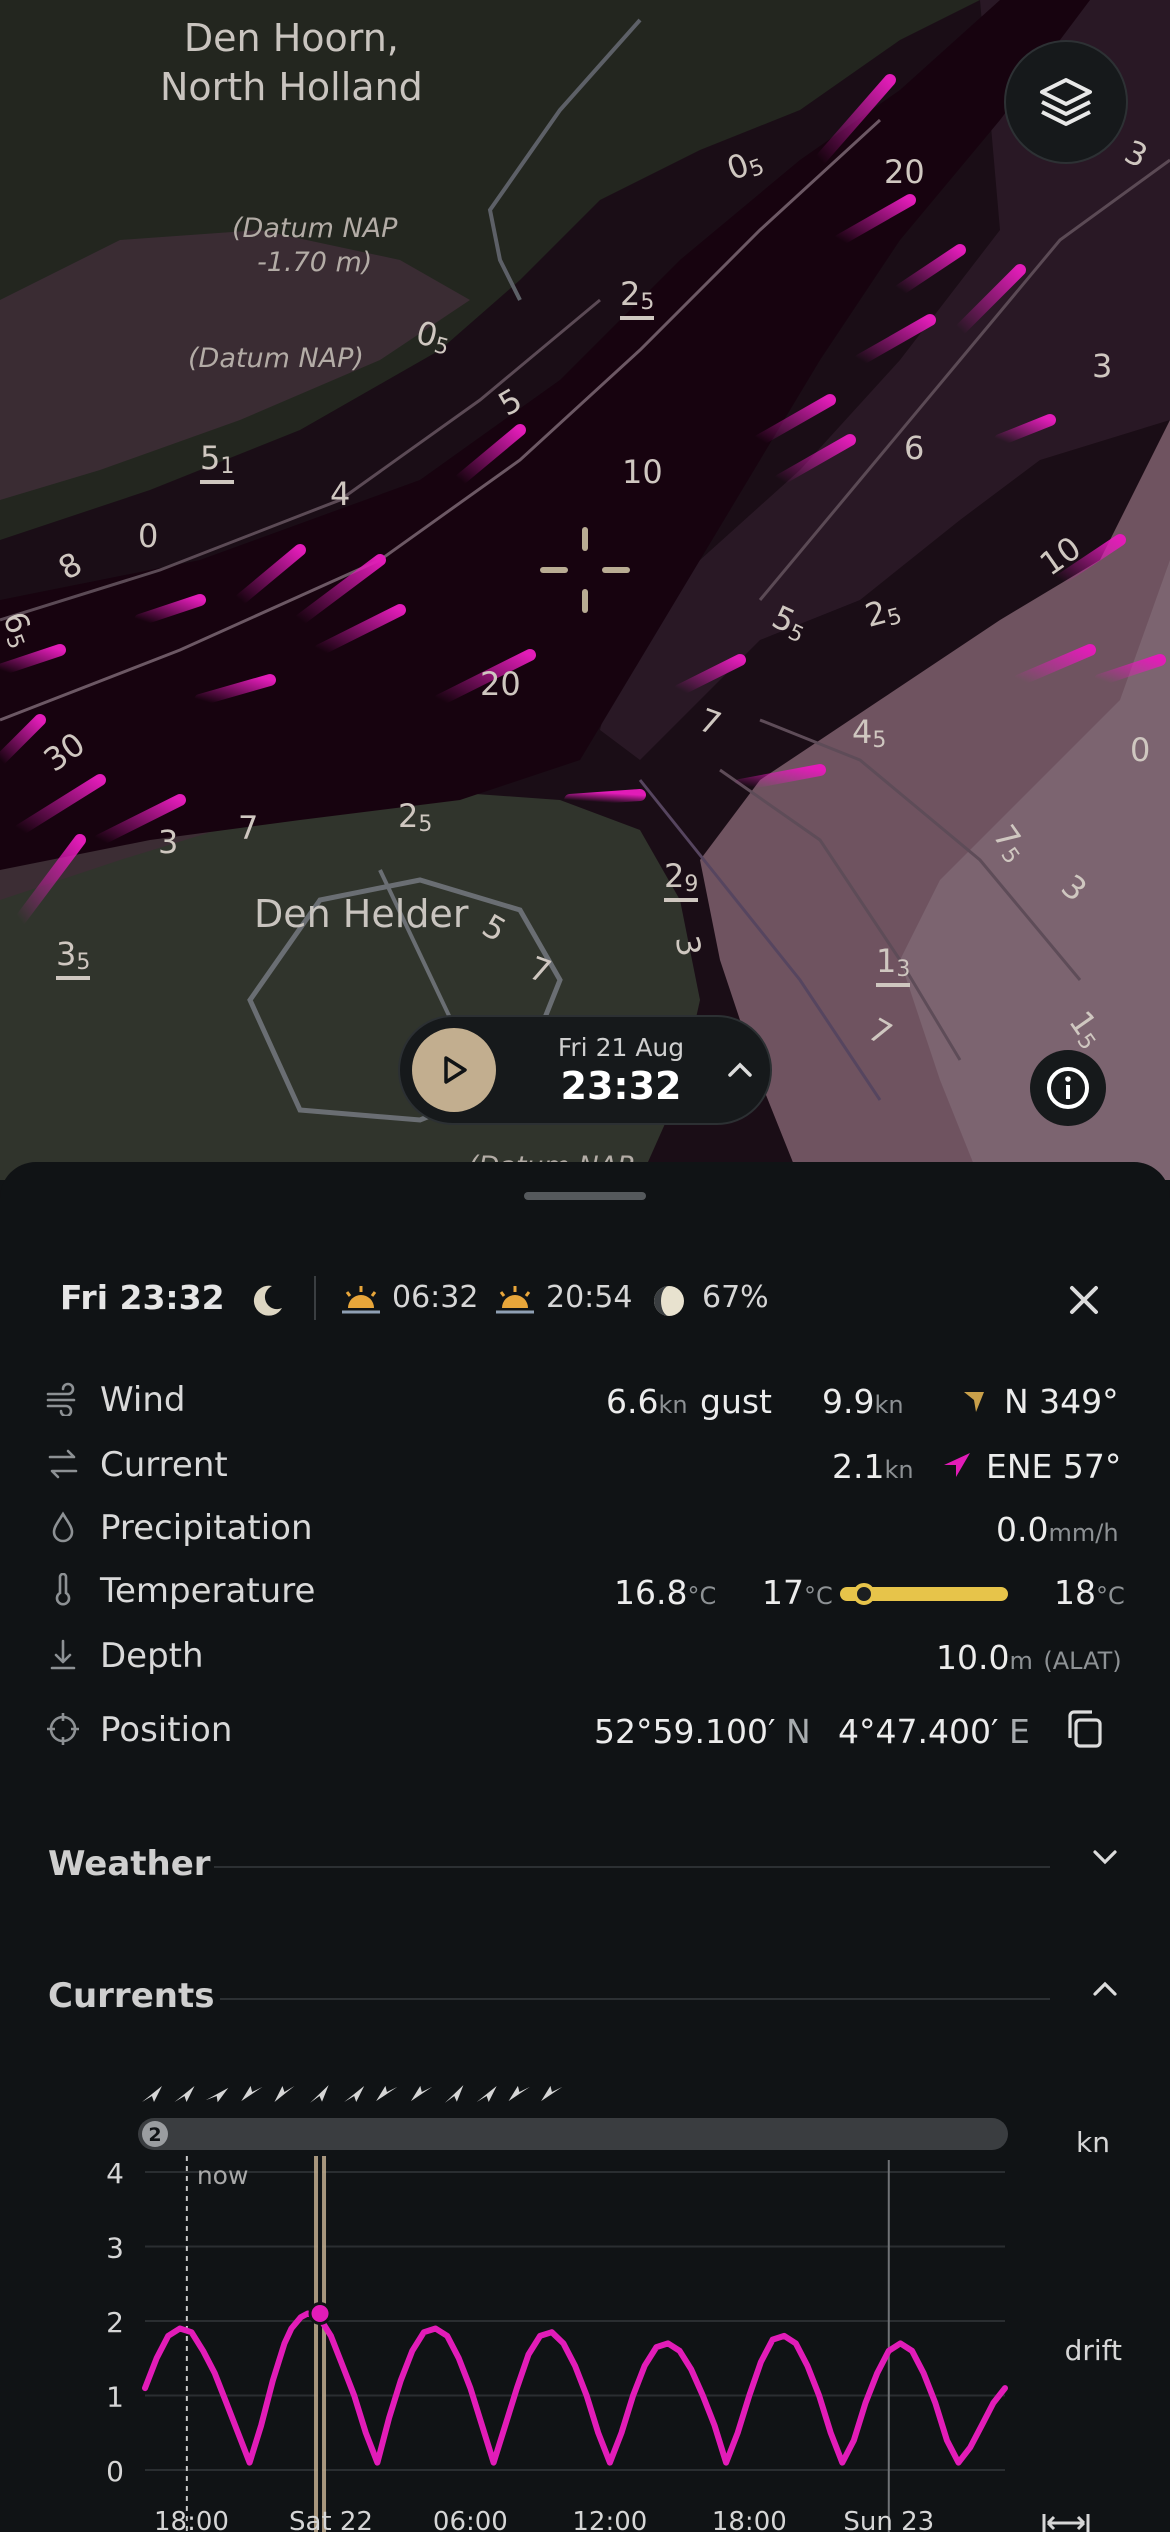  Describe the element at coordinates (681, 881) in the screenshot. I see `depth-sounding: 29` at that location.